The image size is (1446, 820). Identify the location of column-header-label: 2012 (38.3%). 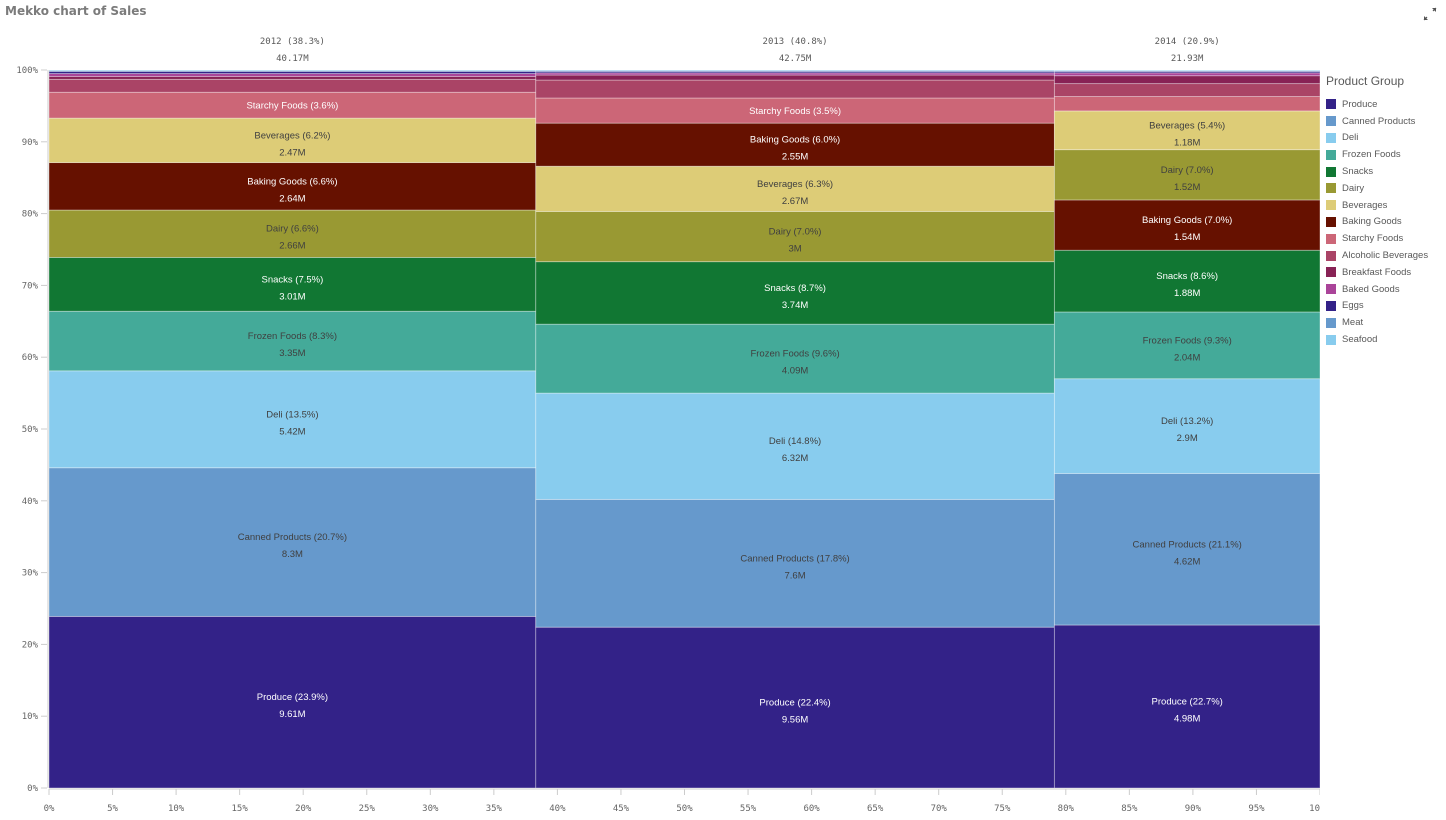
(292, 42).